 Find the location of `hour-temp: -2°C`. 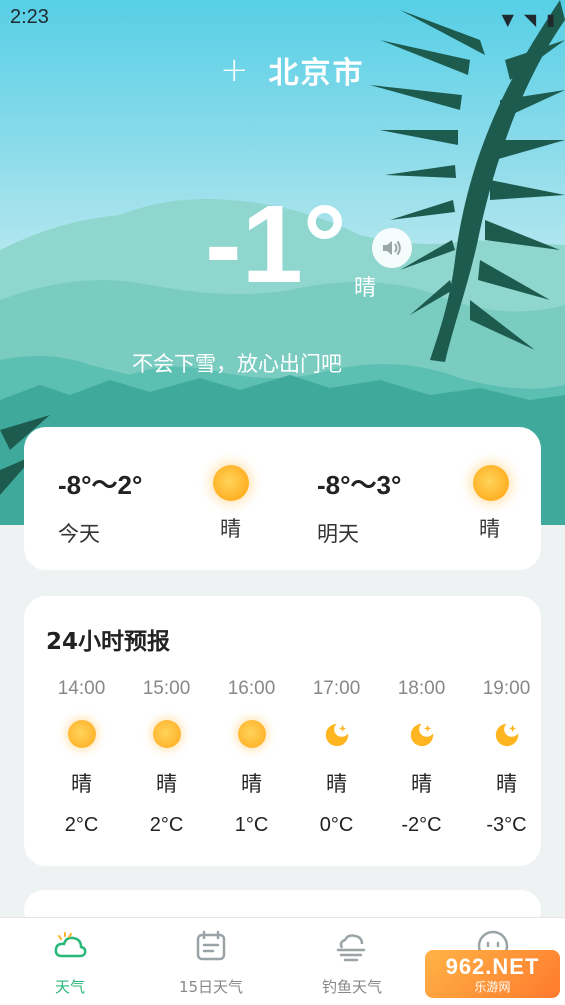

hour-temp: -2°C is located at coordinates (421, 825).